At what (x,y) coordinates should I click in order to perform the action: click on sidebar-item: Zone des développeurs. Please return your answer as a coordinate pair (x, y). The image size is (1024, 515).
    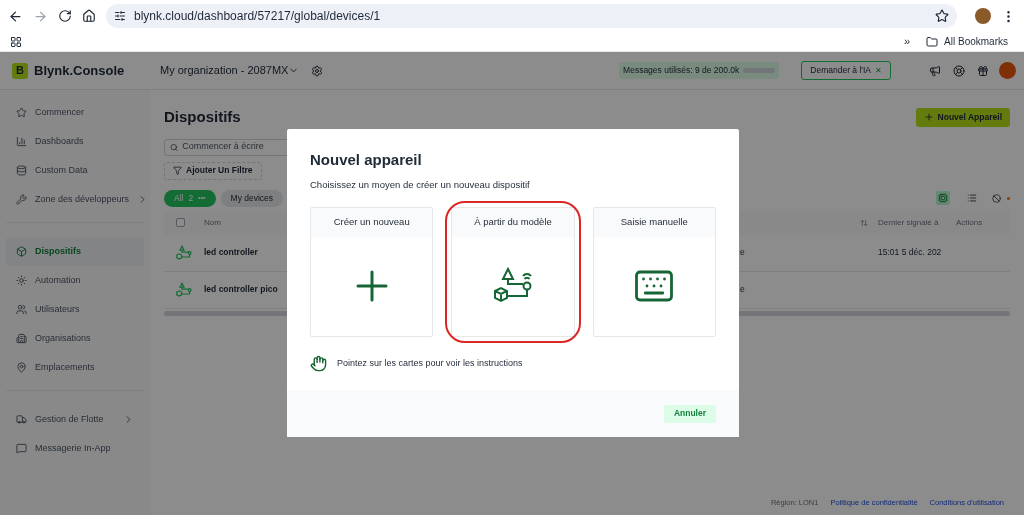
    Looking at the image, I should click on (75, 199).